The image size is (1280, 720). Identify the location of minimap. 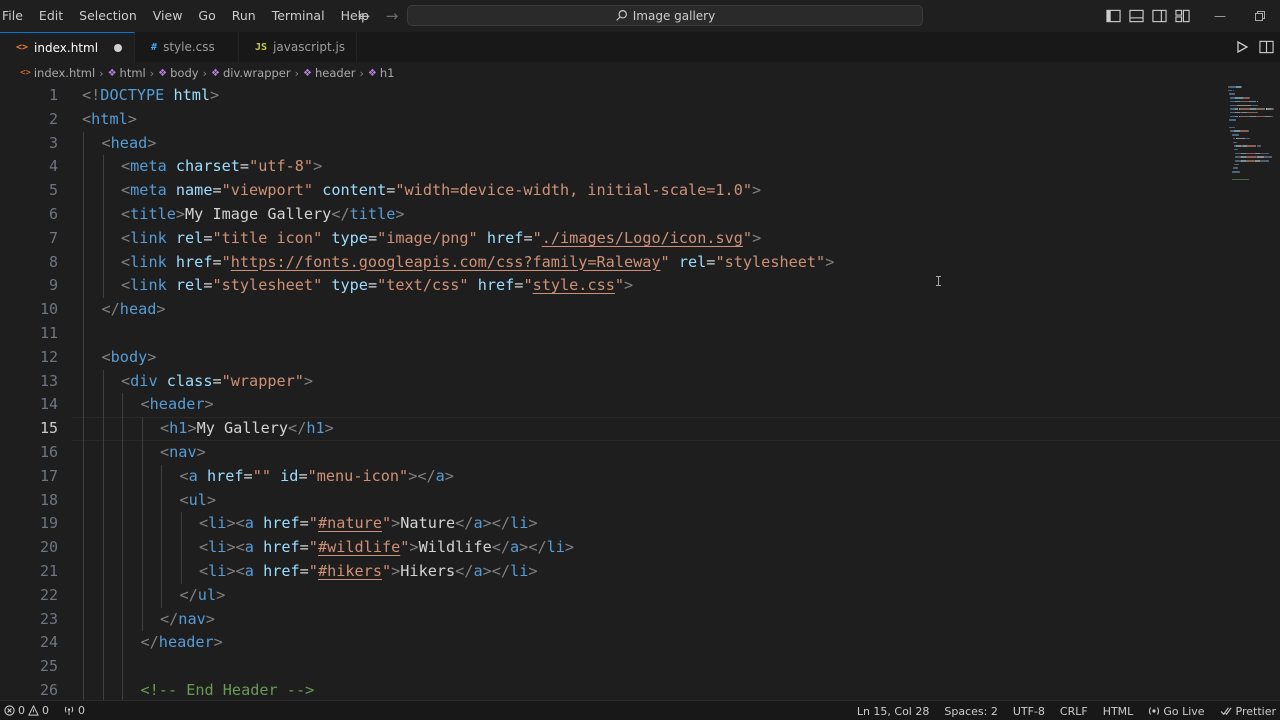
(1251, 393).